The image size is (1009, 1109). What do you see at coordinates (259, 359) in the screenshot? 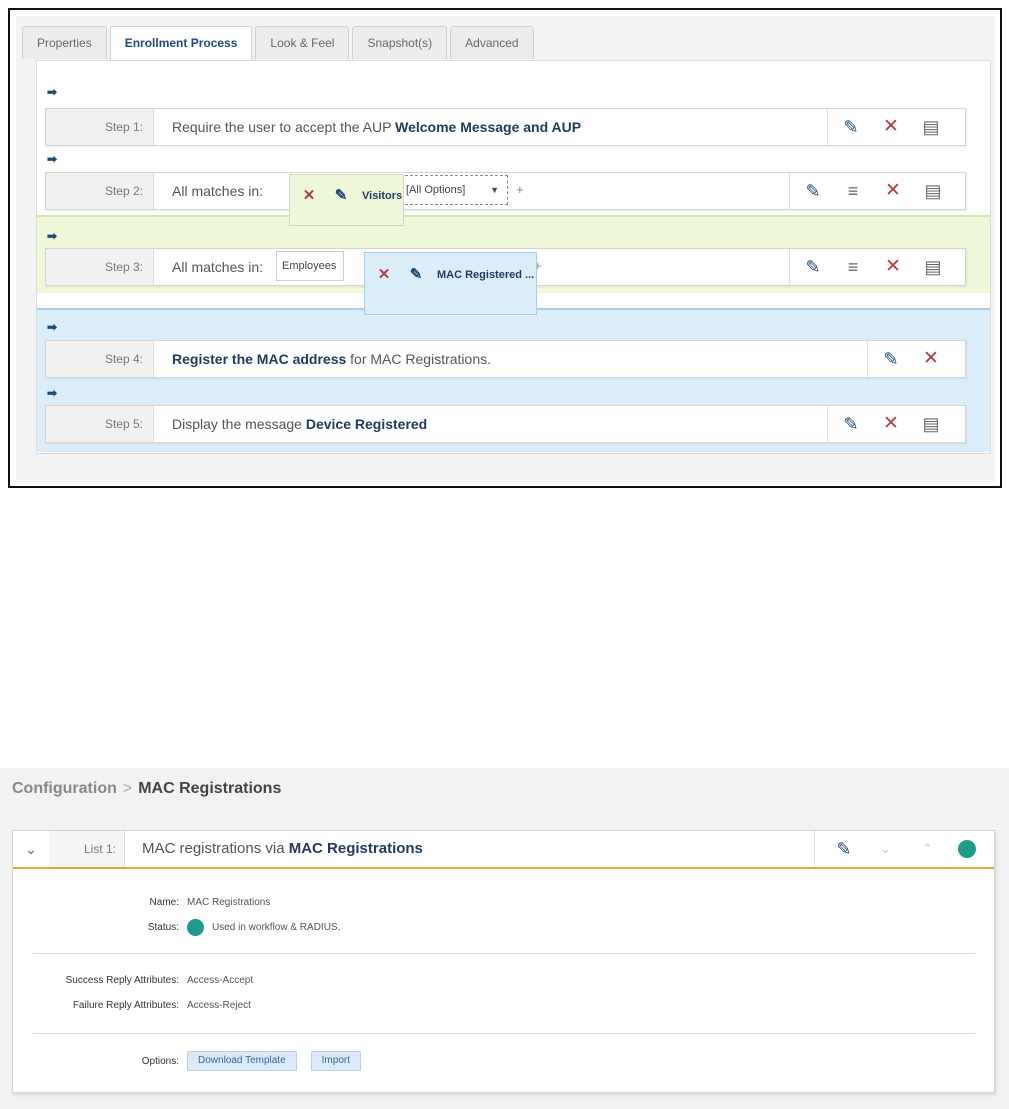
I see `step-text-bold: Register the MAC address` at bounding box center [259, 359].